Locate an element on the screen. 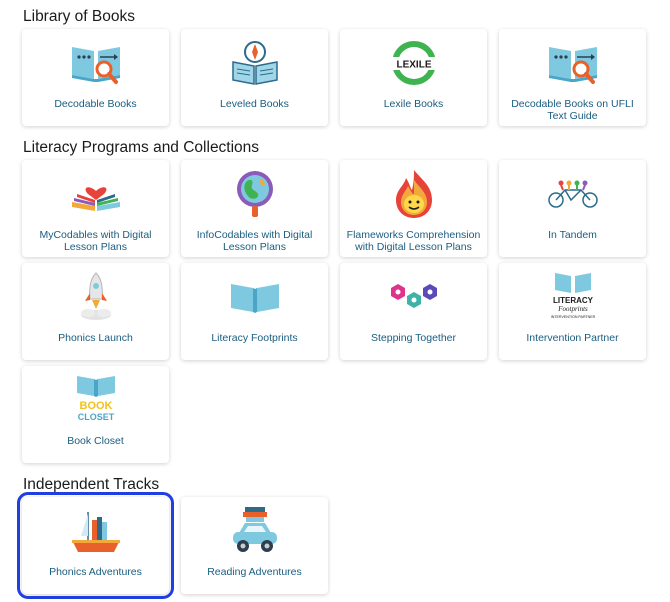 This screenshot has width=670, height=602. section-title-library: Library of Books is located at coordinates (79, 16).